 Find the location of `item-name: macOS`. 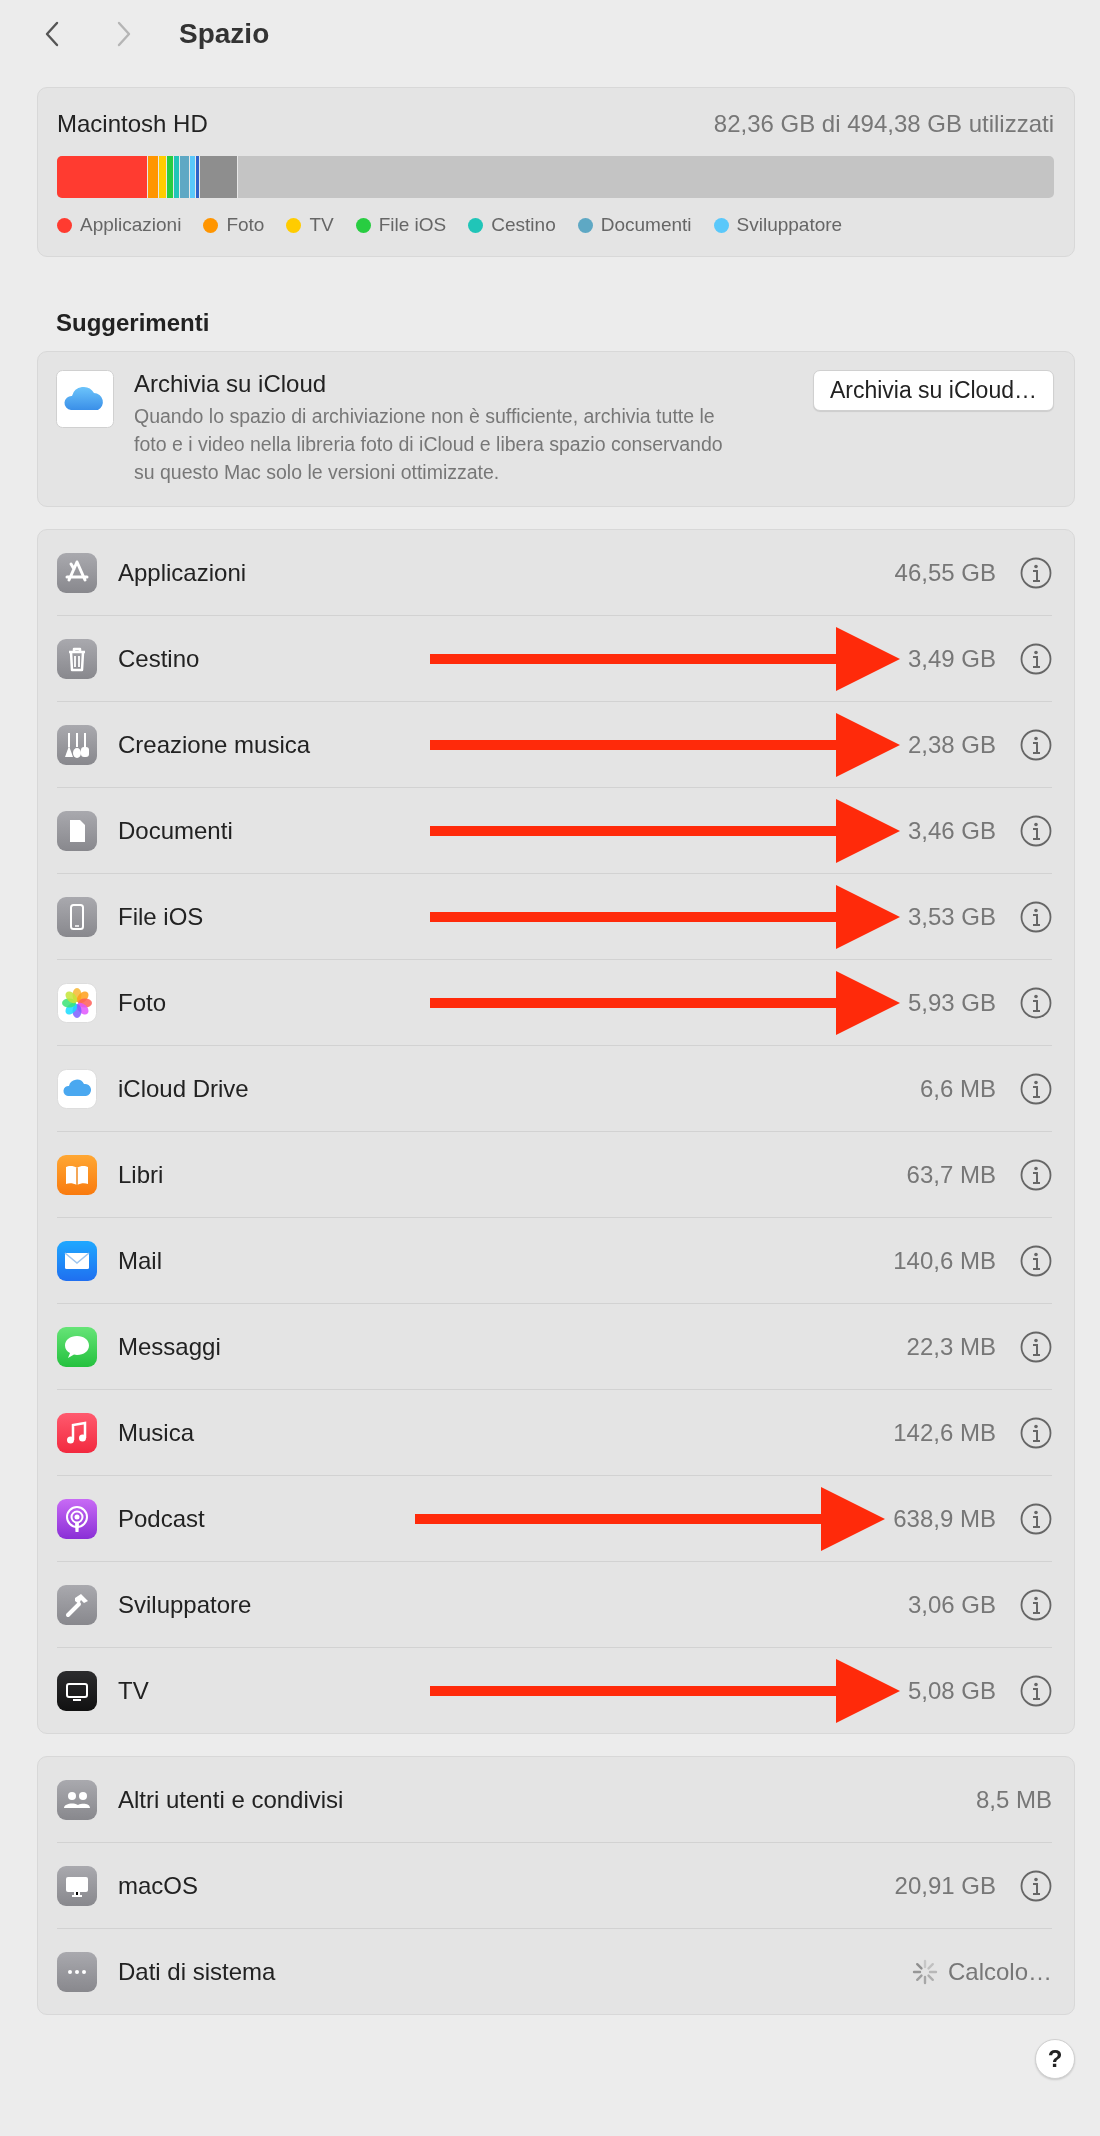

item-name: macOS is located at coordinates (158, 1885).